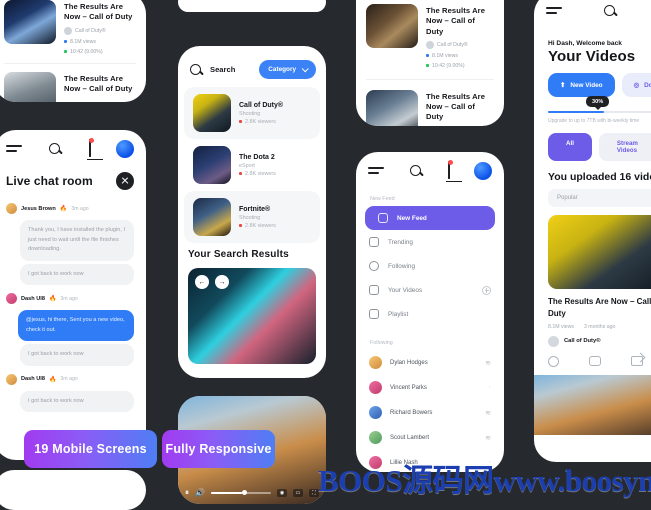 Image resolution: width=651 pixels, height=510 pixels. Describe the element at coordinates (252, 217) in the screenshot. I see `game-list-item: Fortnite® Shooting 2.8K viewers` at that location.